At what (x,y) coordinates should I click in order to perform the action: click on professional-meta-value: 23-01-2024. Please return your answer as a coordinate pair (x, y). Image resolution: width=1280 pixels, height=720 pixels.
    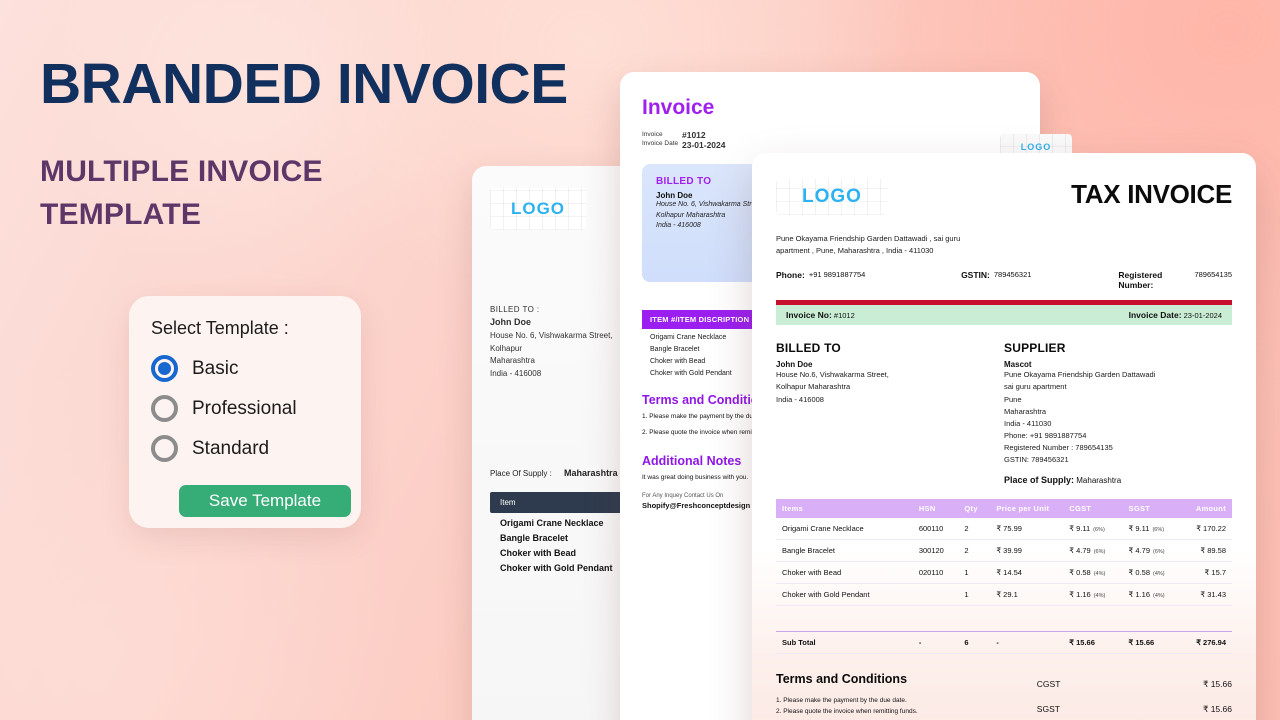
    Looking at the image, I should click on (704, 145).